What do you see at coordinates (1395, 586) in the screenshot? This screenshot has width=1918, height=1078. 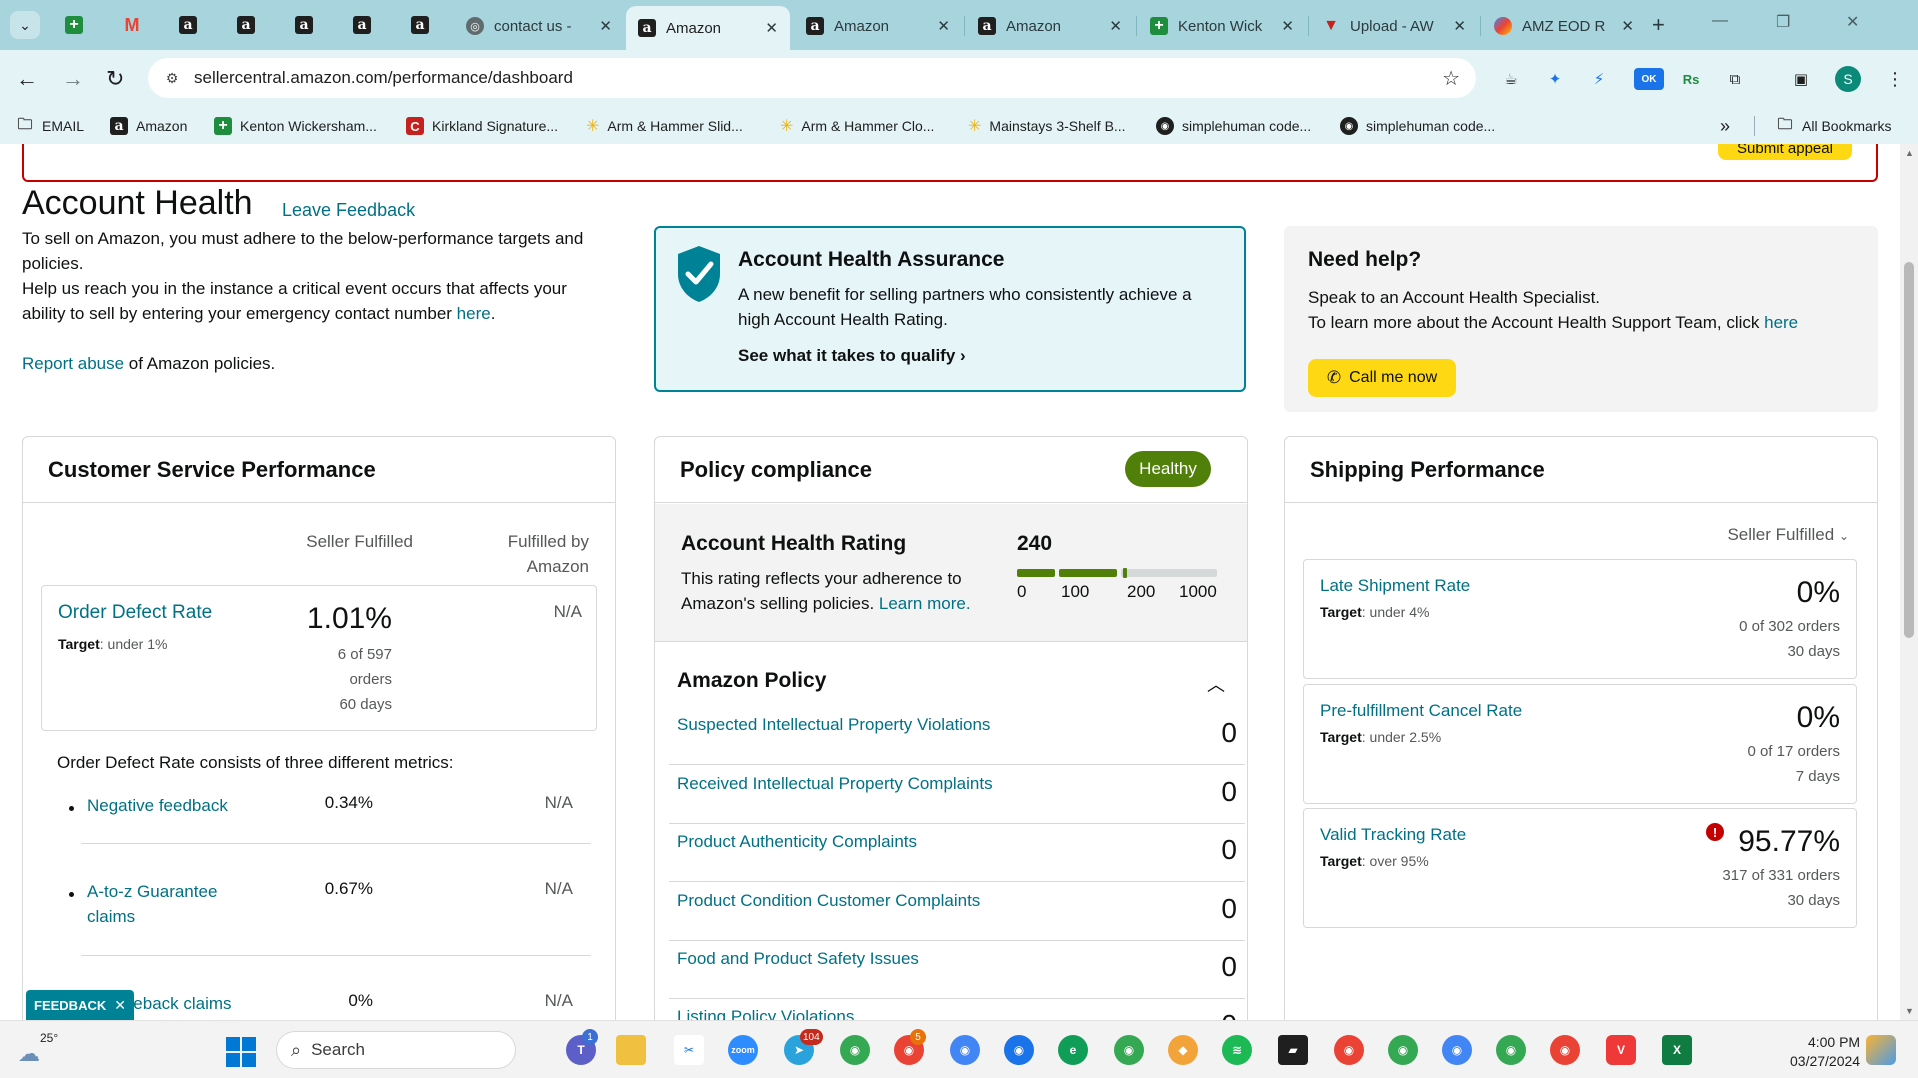 I see `late-shipment-link: Late Shipment Rate` at bounding box center [1395, 586].